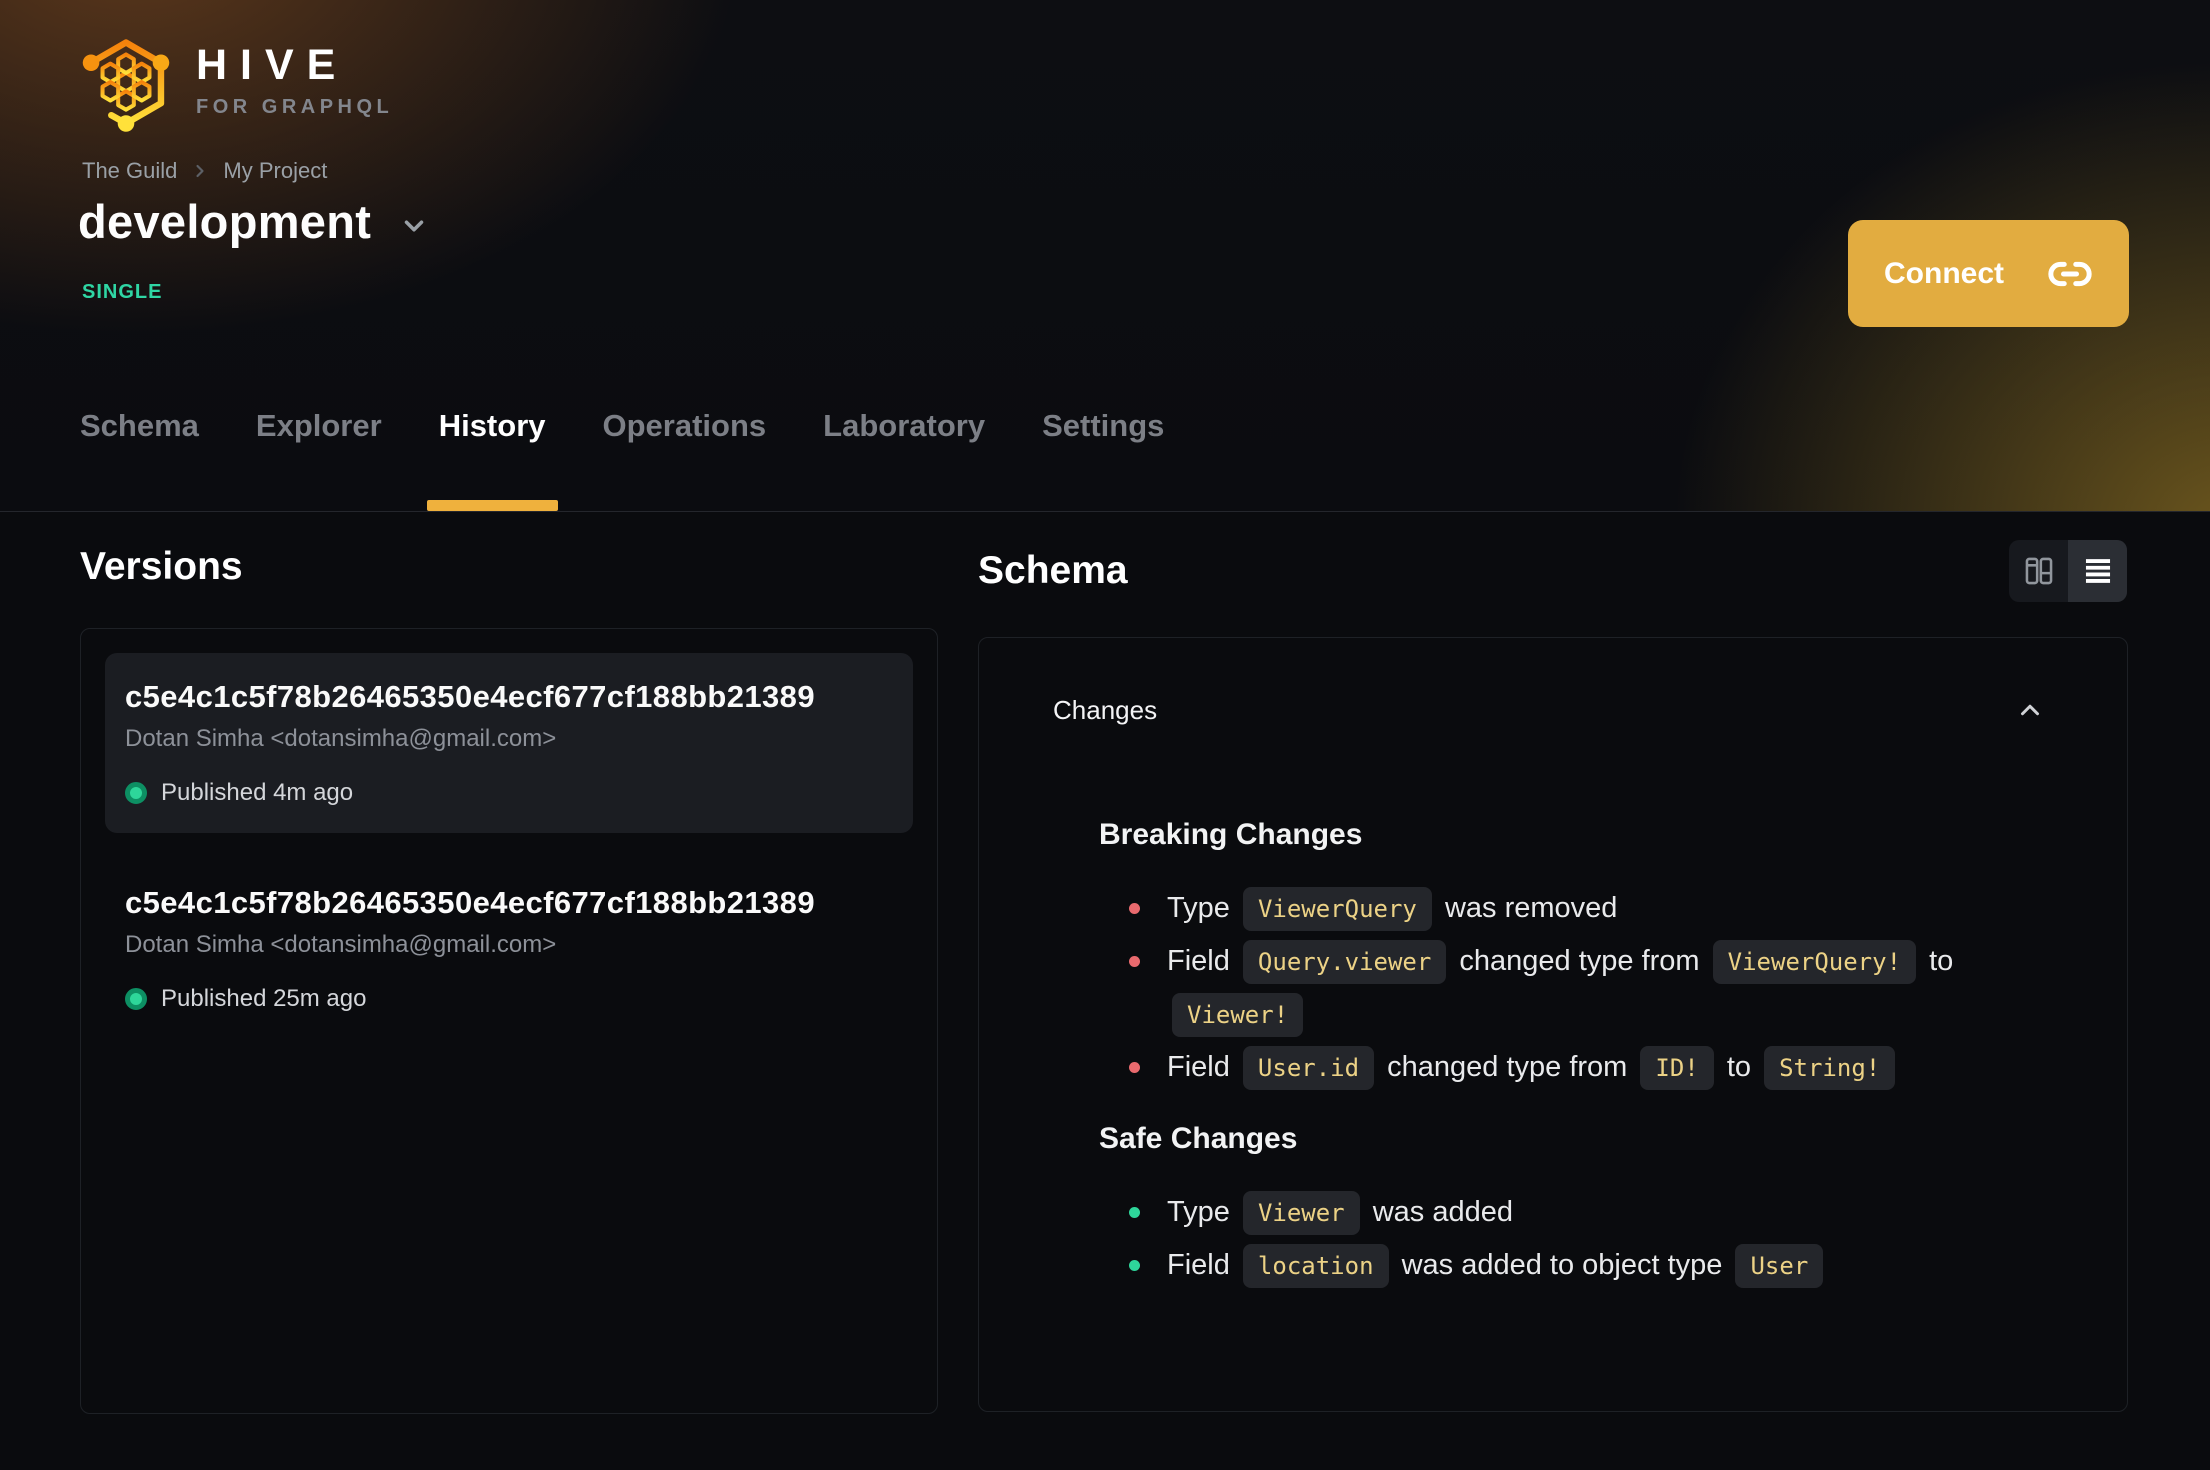  I want to click on columns-view-button, so click(2038, 571).